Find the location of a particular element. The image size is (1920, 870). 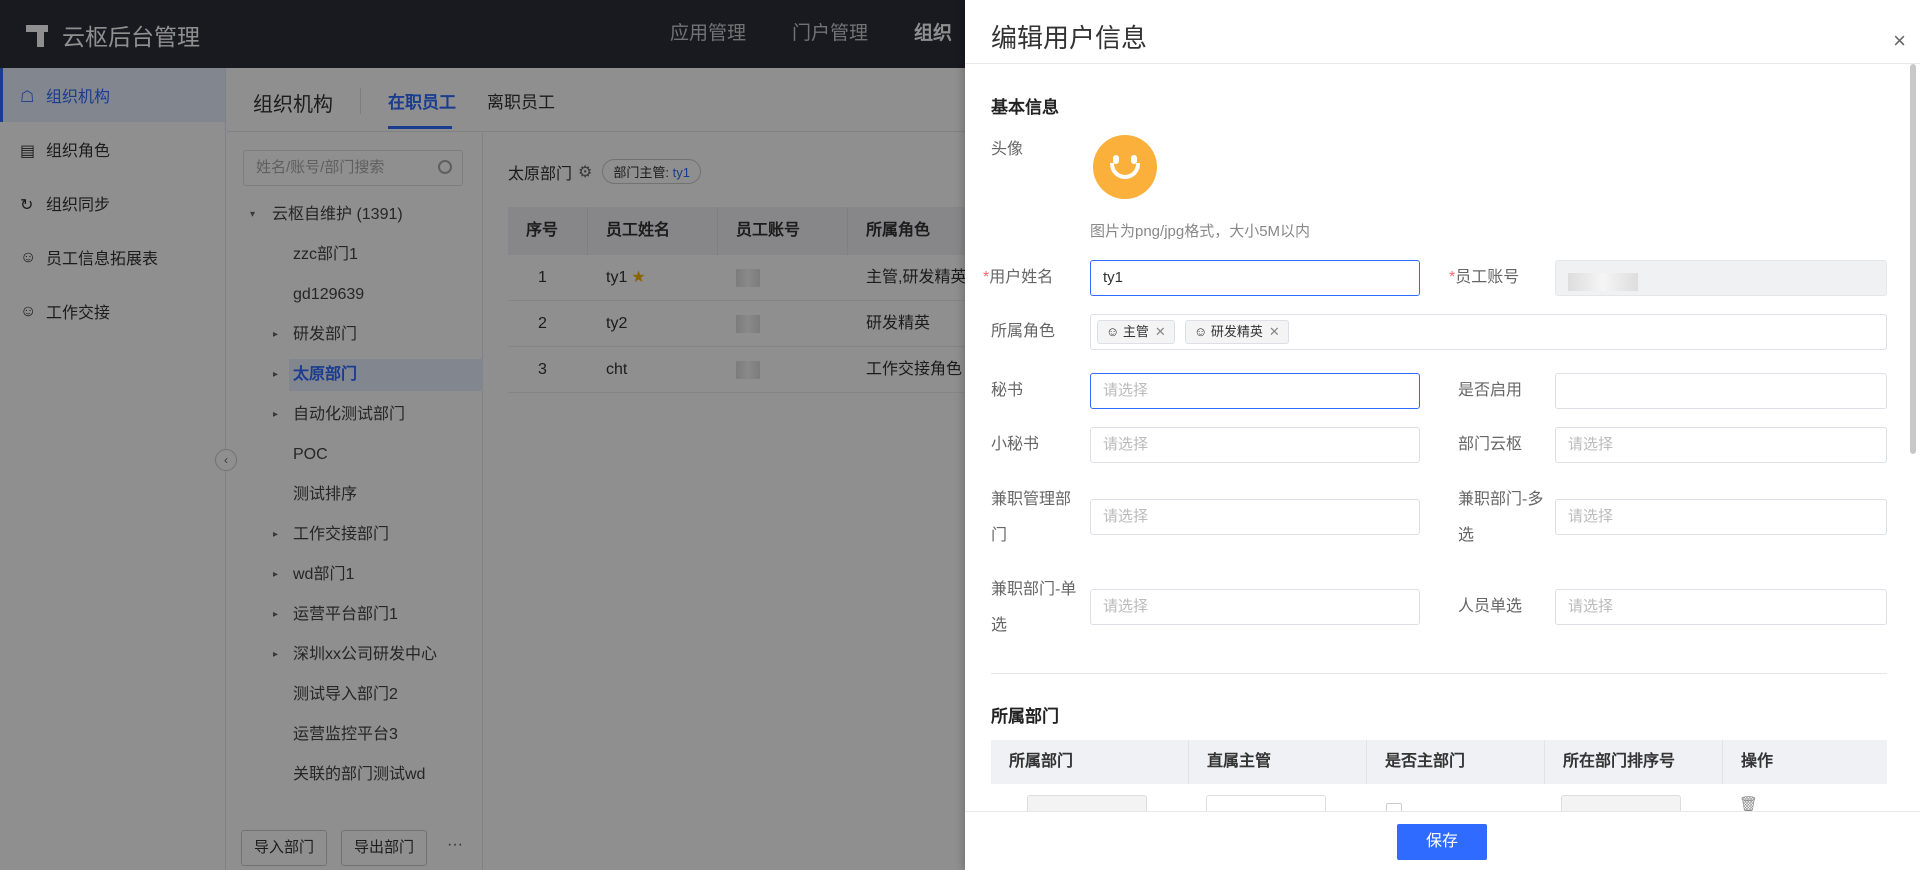

role-tag-label: 主管 is located at coordinates (1135, 331).